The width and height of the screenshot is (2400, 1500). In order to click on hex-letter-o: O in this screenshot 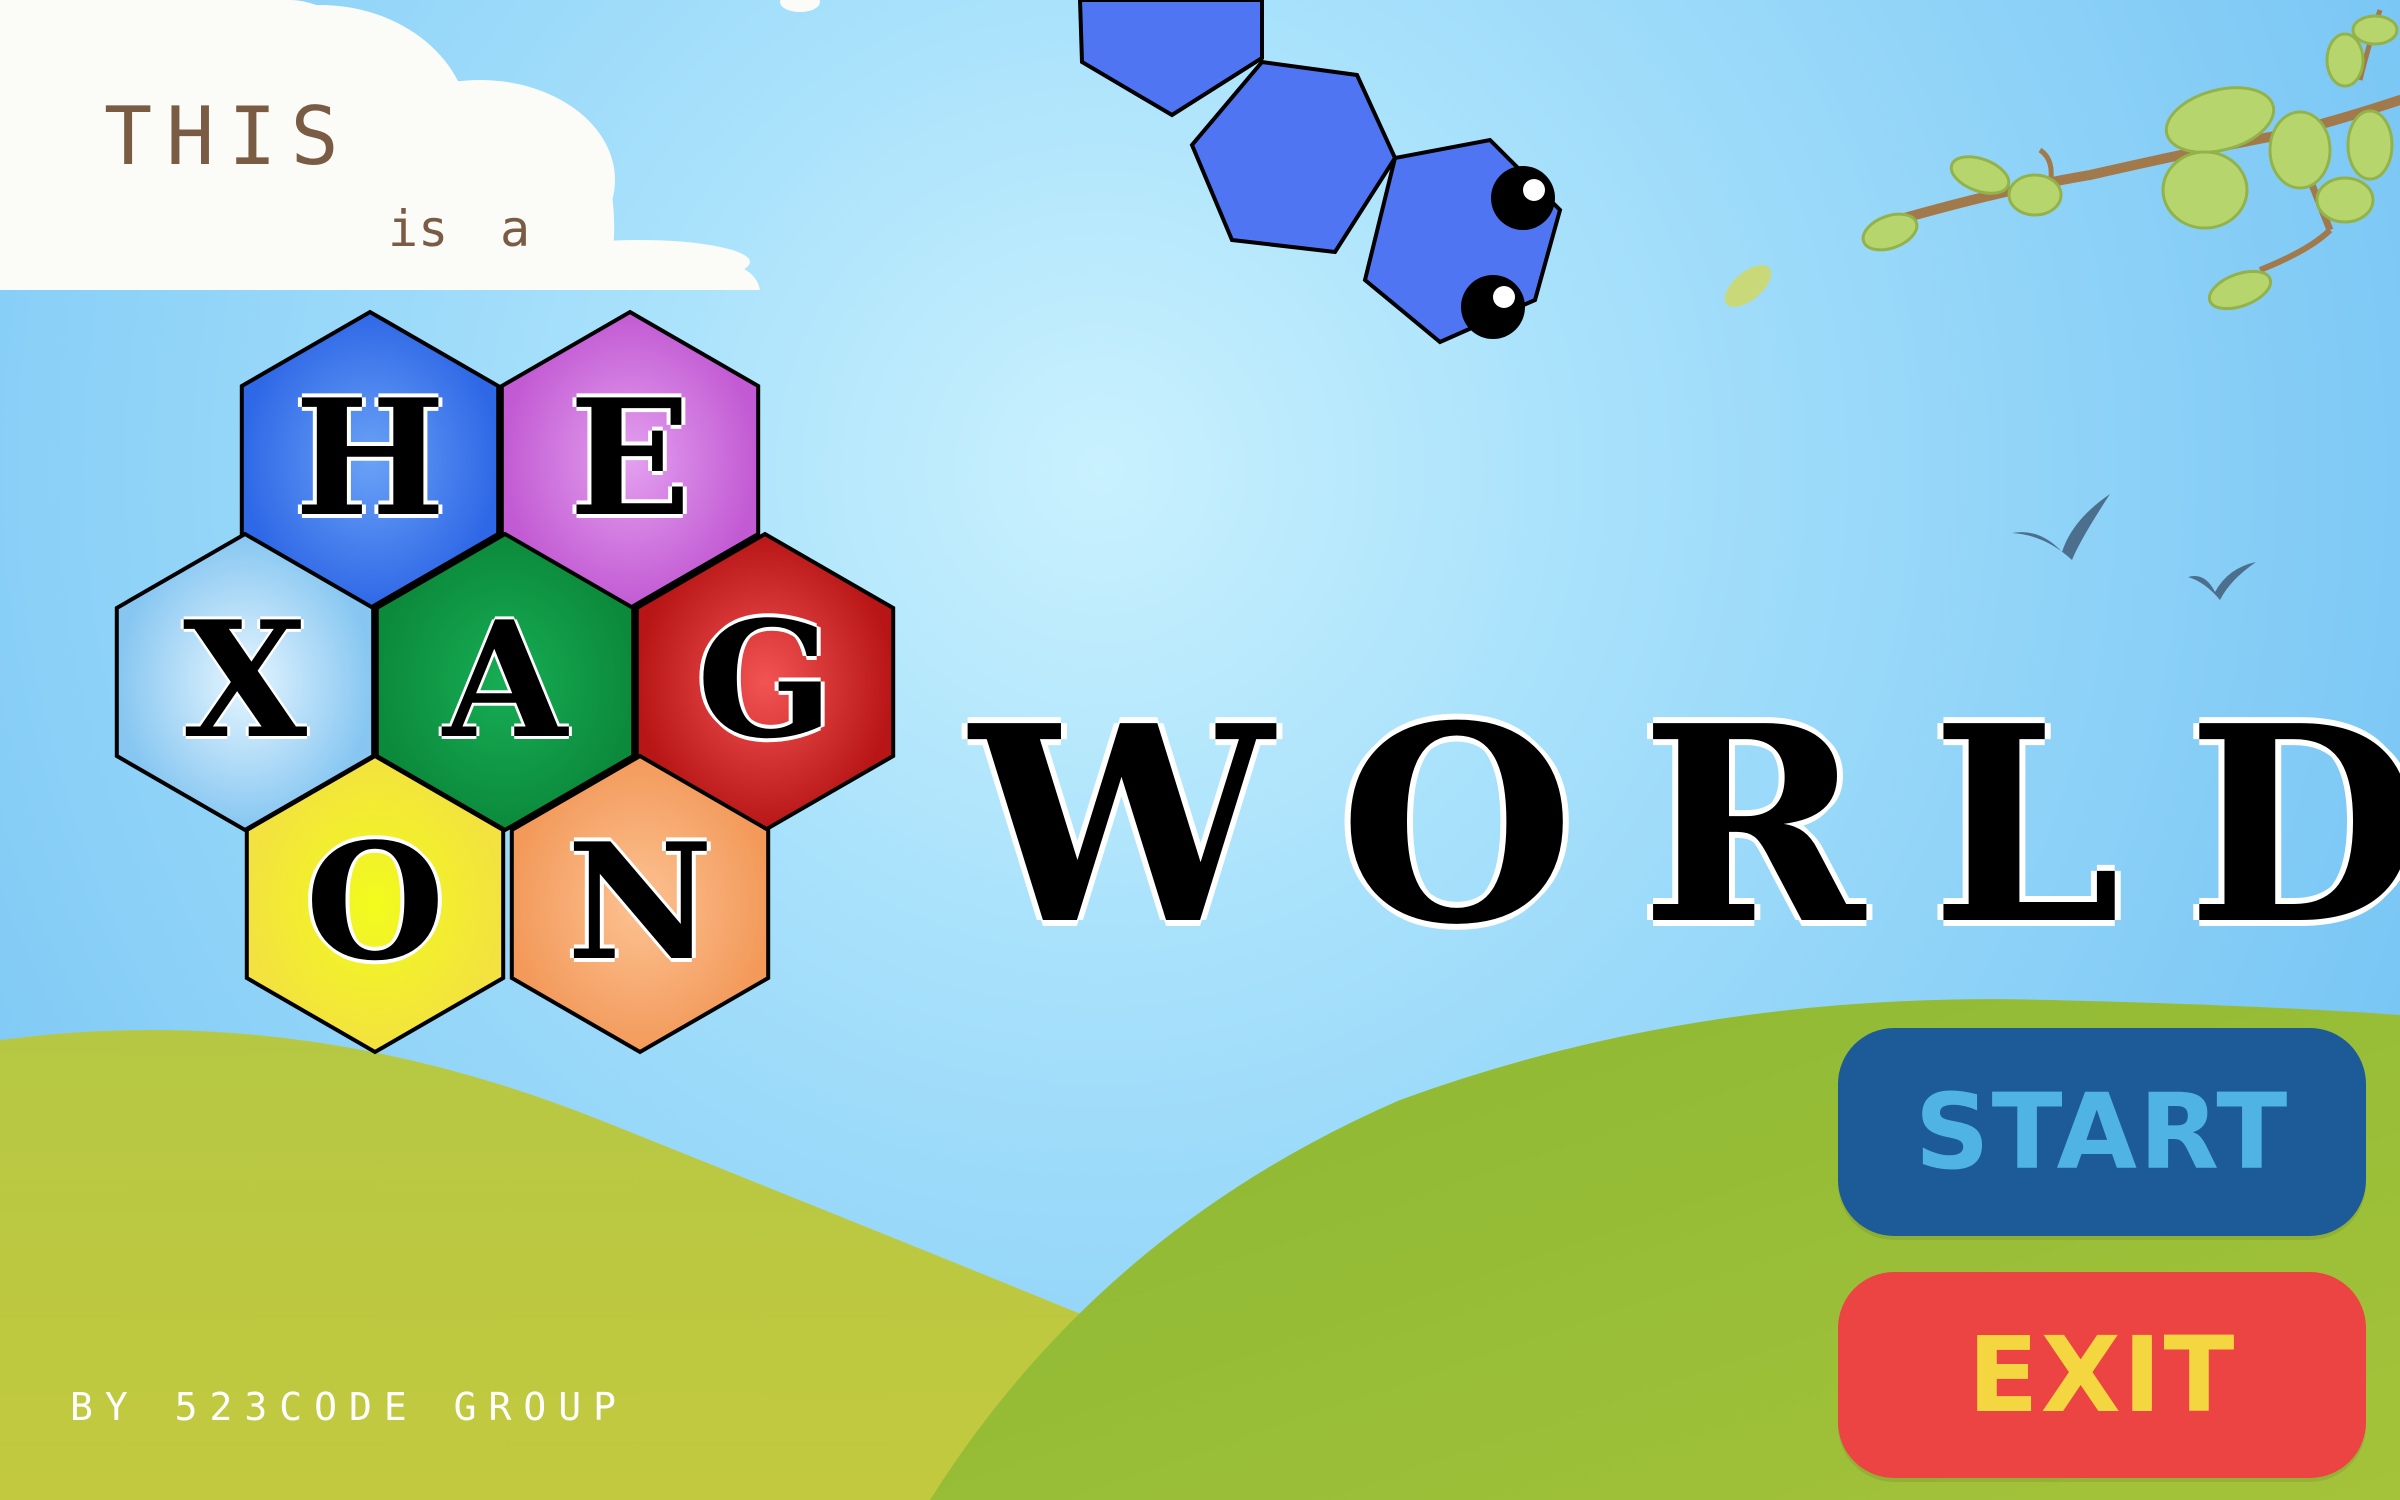, I will do `click(375, 902)`.